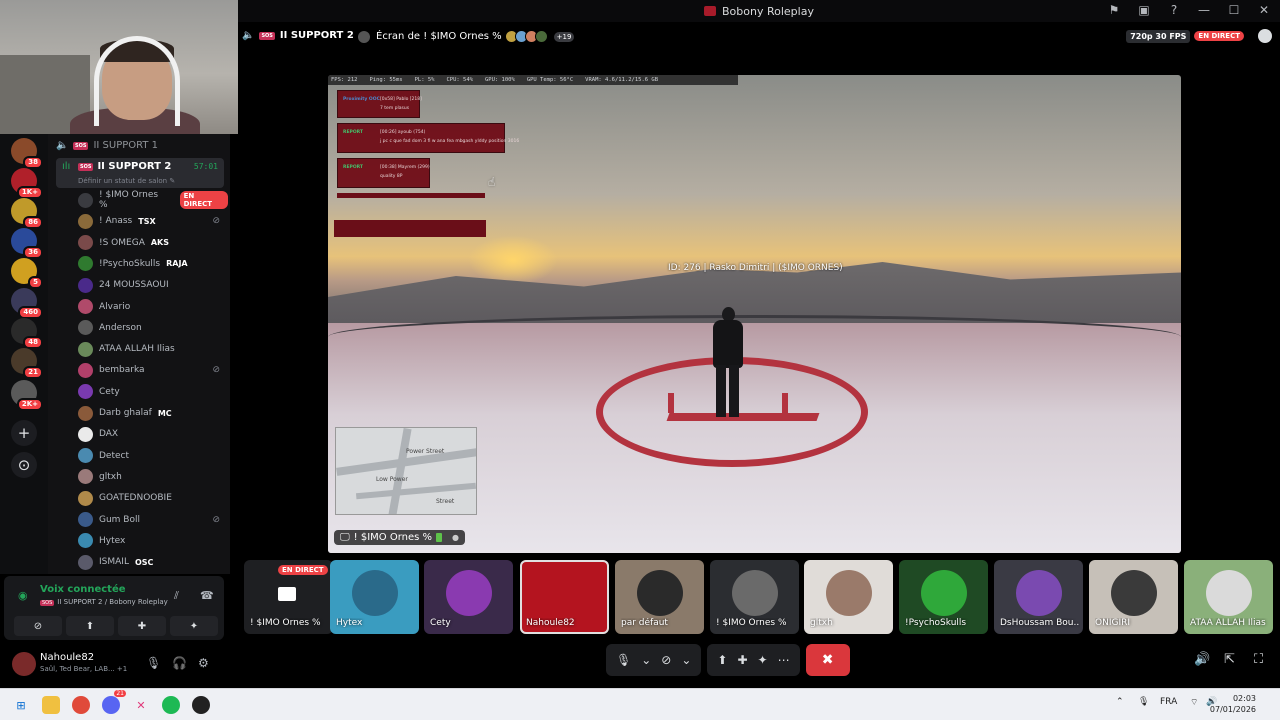 The image size is (1280, 720). I want to click on camera-off-icon: ⊘, so click(666, 660).